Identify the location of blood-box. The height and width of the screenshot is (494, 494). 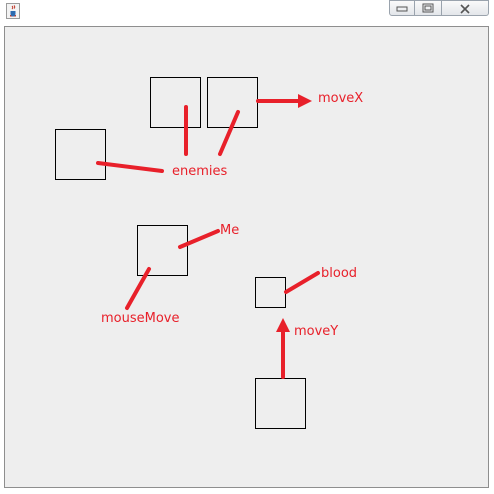
(270, 292).